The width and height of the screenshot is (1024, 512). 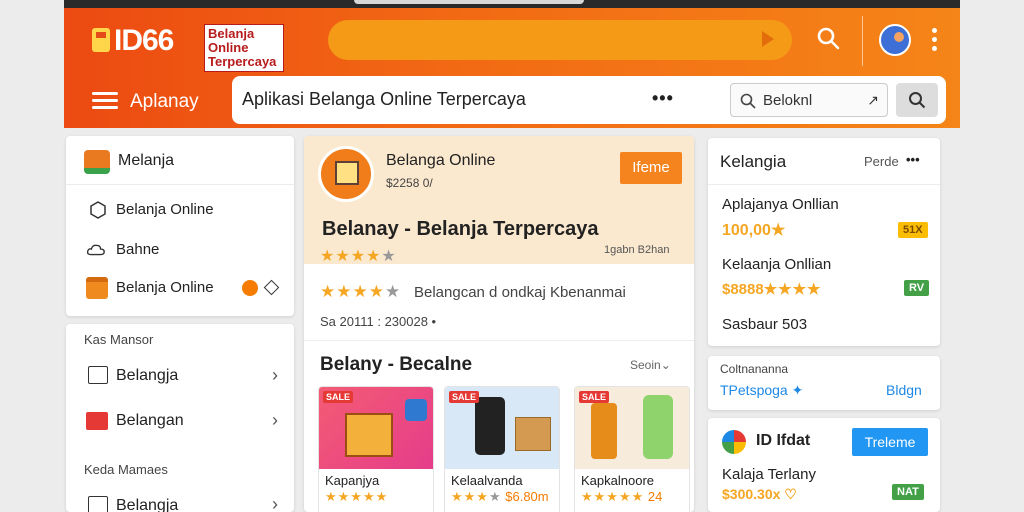 What do you see at coordinates (250, 288) in the screenshot?
I see `status-dot-icon` at bounding box center [250, 288].